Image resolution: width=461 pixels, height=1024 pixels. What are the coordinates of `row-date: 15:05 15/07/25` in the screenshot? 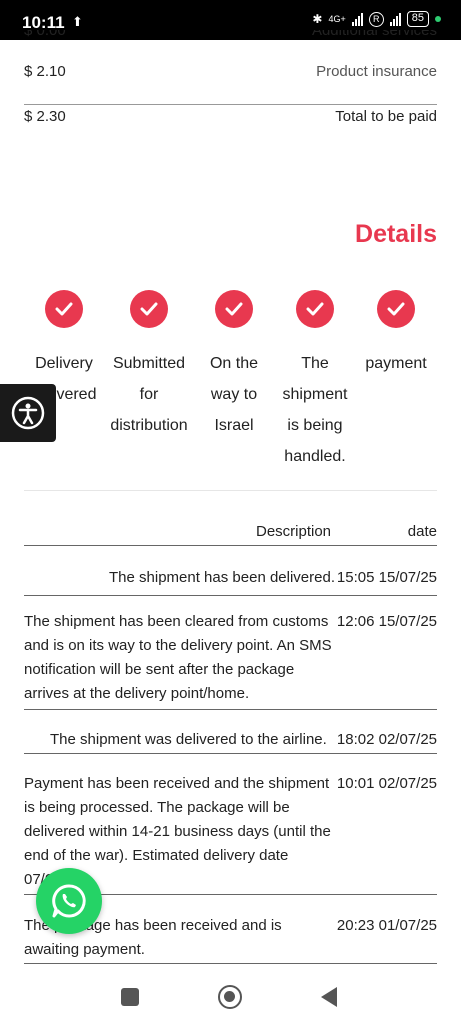 It's located at (386, 577).